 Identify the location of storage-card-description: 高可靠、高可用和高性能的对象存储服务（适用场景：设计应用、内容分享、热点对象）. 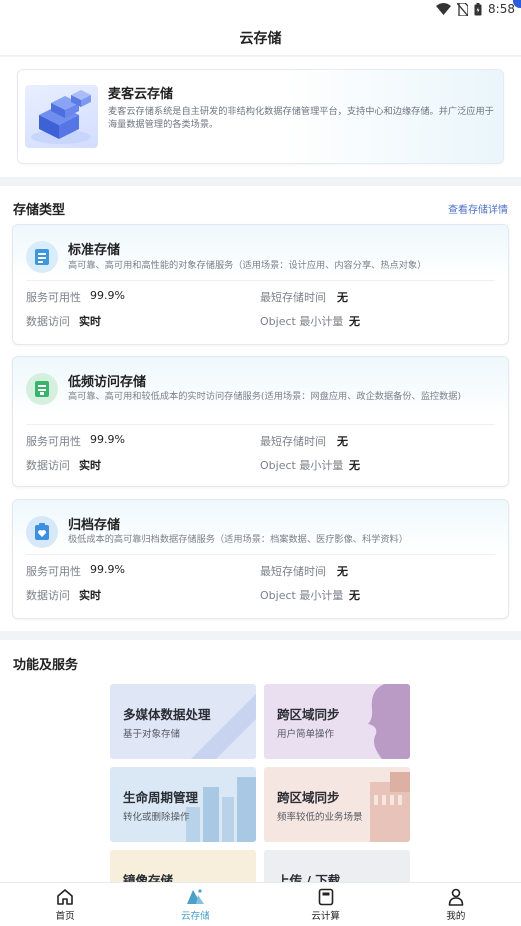
(247, 265).